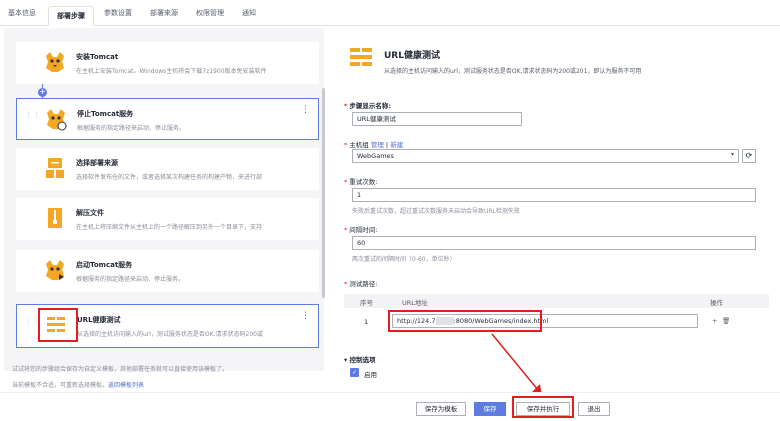  What do you see at coordinates (71, 16) in the screenshot?
I see `tab-deploy-steps: 部署步骤` at bounding box center [71, 16].